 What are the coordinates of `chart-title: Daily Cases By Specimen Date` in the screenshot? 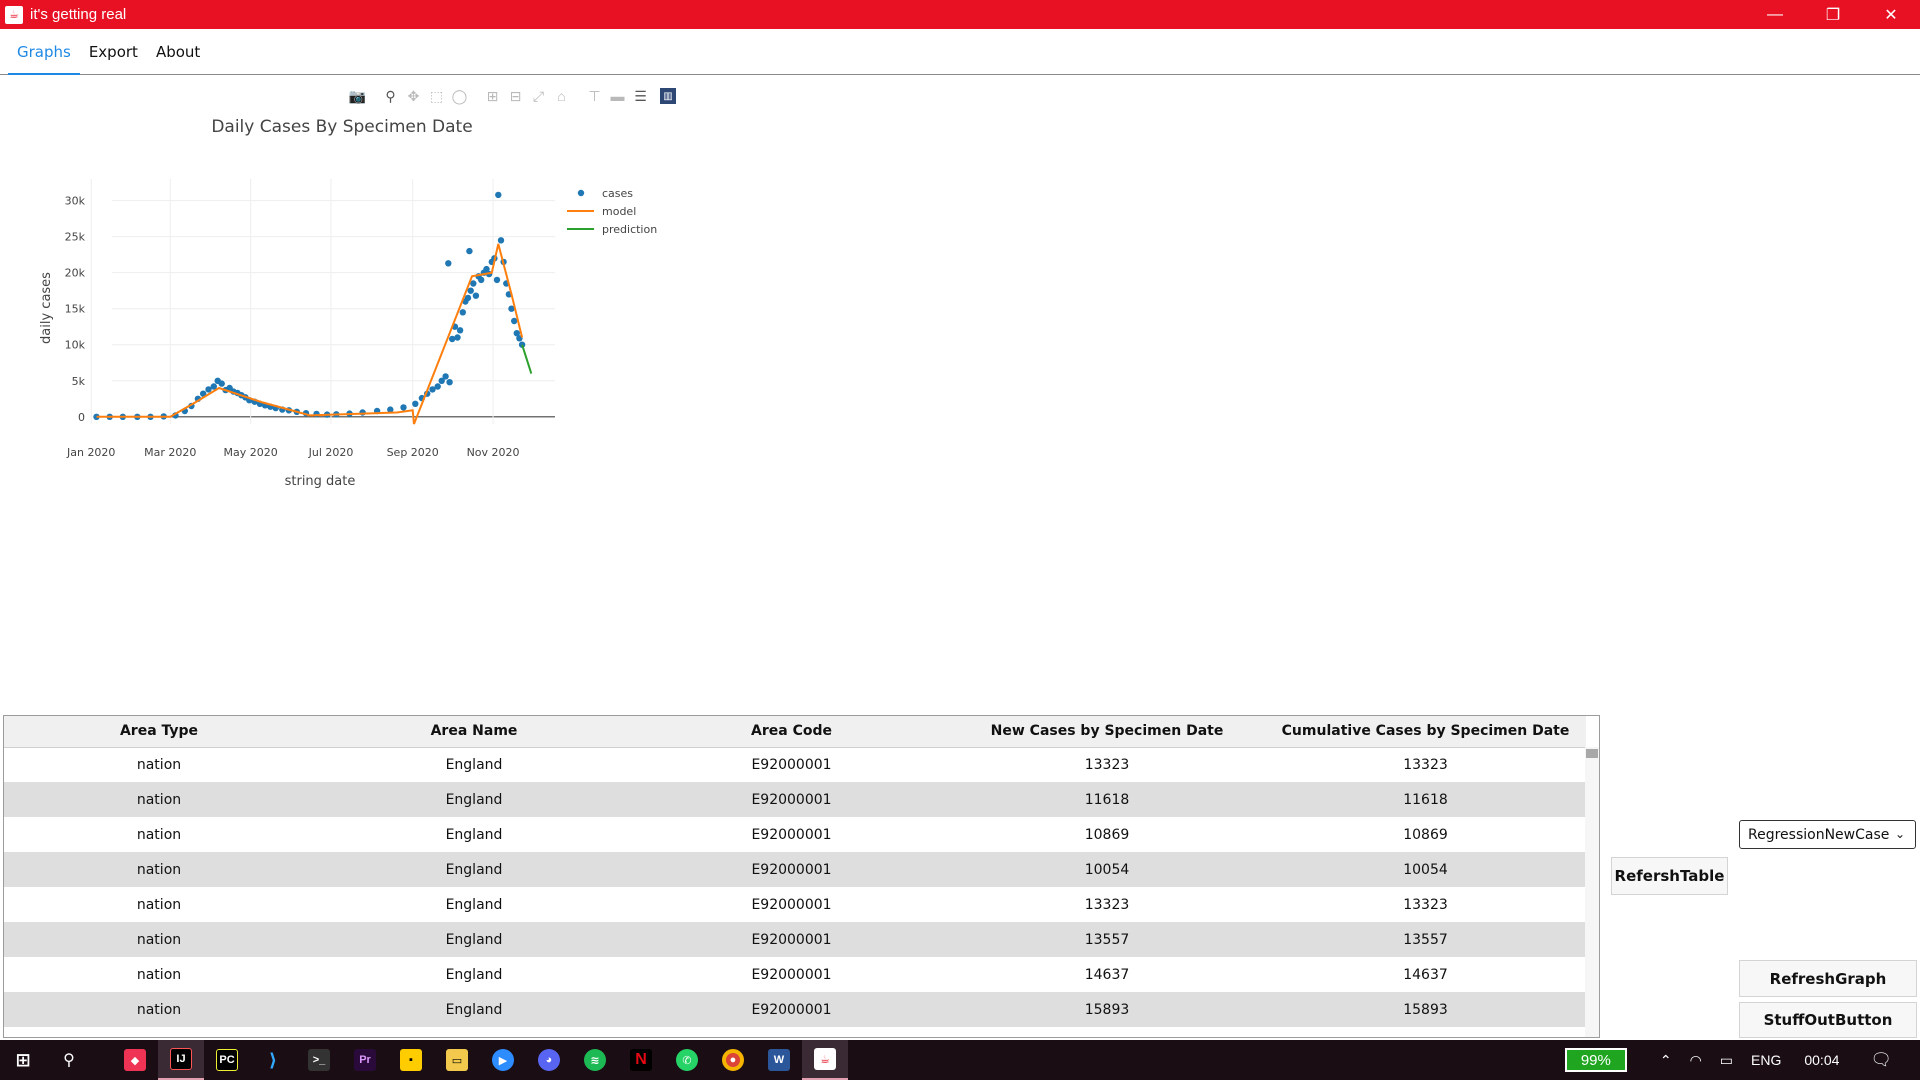 It's located at (341, 127).